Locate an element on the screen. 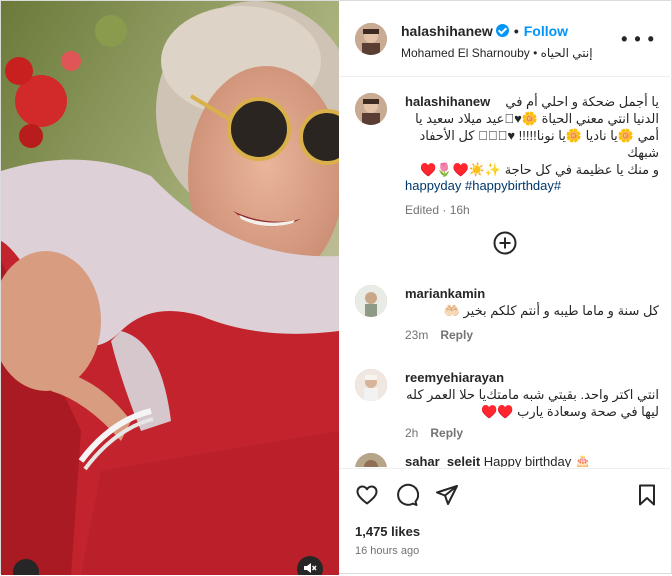 The image size is (672, 576). comment-text-line-1: انتي اكتر واحد. بقيتي شبه مامتك is located at coordinates (572, 394).